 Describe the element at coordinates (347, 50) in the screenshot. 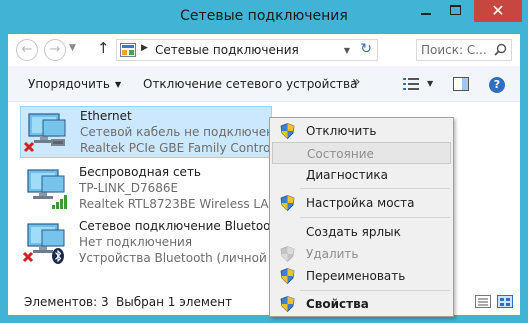

I see `address-dropdown-icon: ▼` at that location.